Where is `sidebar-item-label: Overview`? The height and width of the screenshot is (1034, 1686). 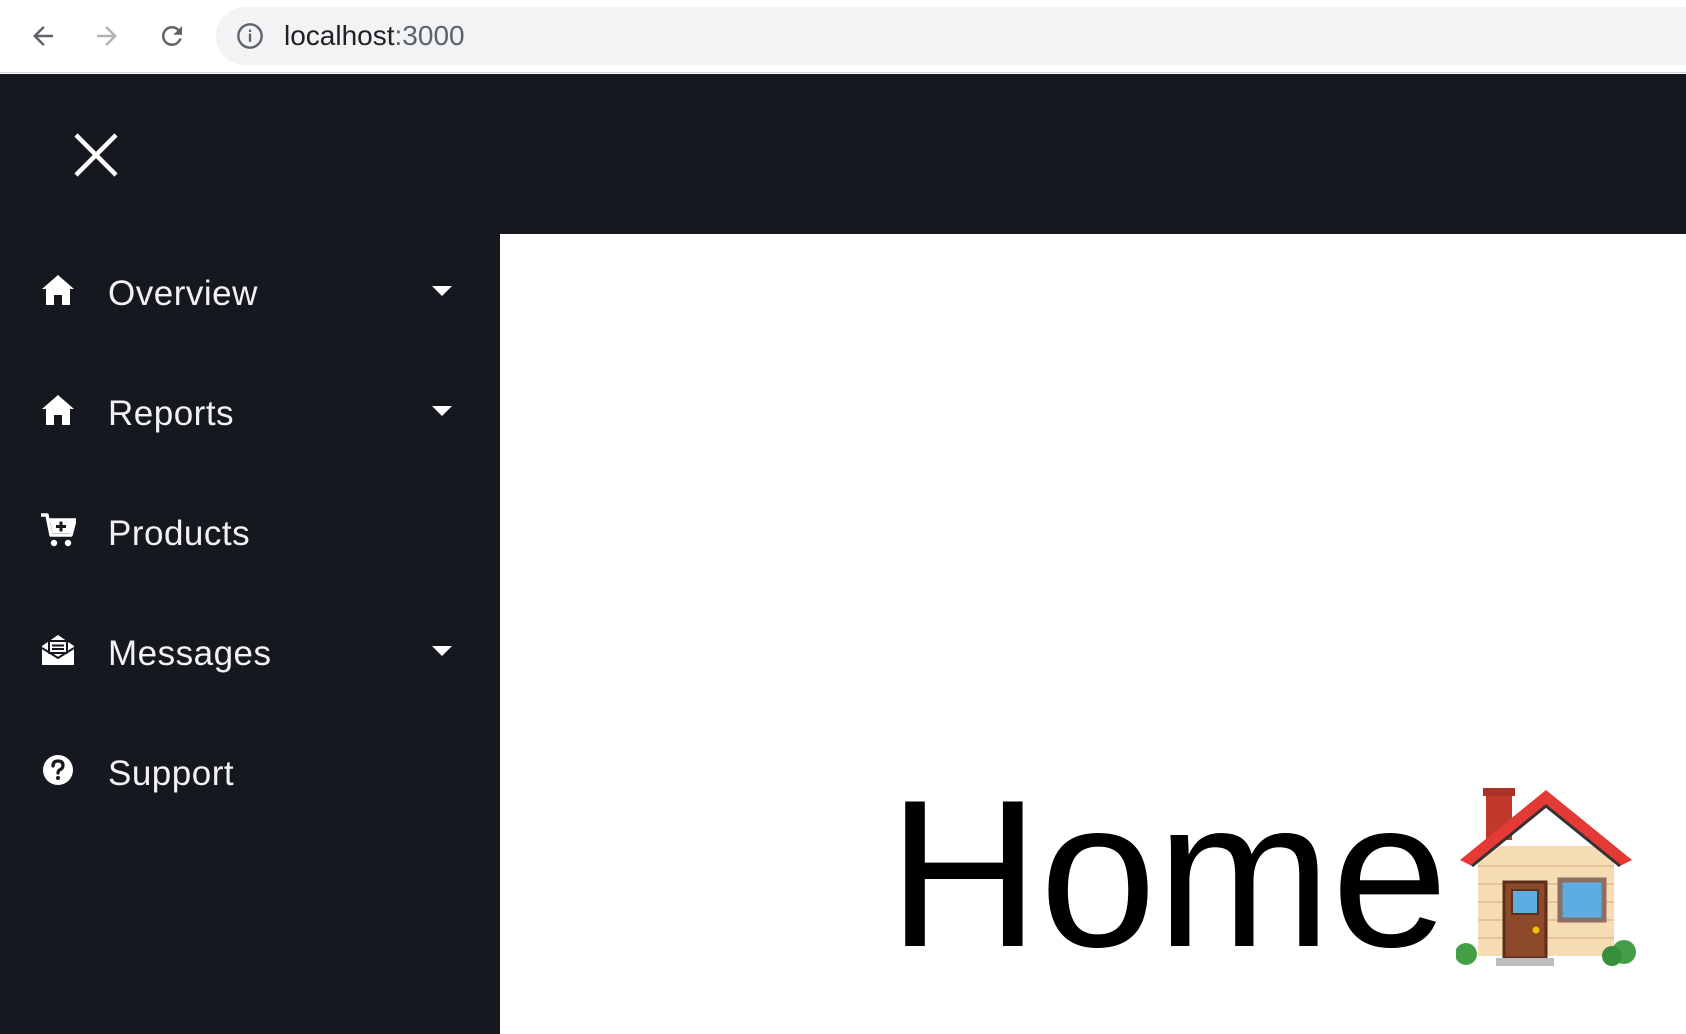 sidebar-item-label: Overview is located at coordinates (183, 293).